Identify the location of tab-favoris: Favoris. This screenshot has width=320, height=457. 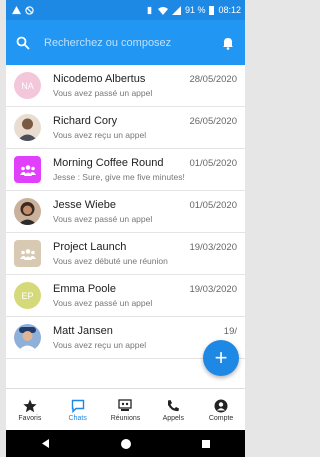
(30, 410).